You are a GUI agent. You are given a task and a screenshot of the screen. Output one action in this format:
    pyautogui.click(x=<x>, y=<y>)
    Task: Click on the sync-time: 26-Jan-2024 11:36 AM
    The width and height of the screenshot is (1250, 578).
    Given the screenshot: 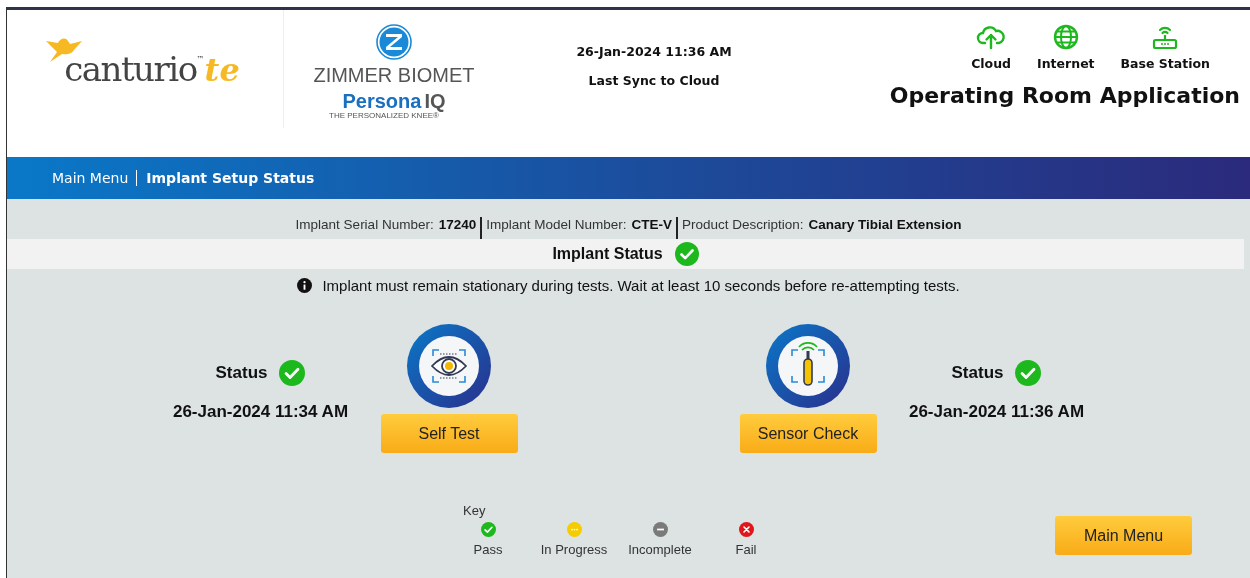 What is the action you would take?
    pyautogui.click(x=654, y=51)
    